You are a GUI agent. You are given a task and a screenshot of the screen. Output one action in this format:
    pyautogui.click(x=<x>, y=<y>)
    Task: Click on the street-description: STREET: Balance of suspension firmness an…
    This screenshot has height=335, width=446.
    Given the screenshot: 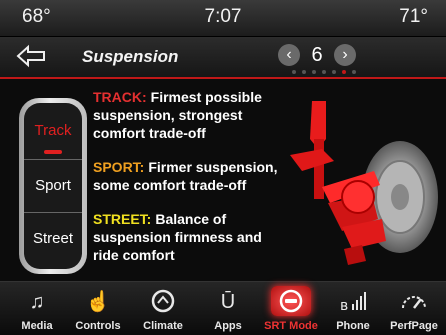 What is the action you would take?
    pyautogui.click(x=188, y=237)
    